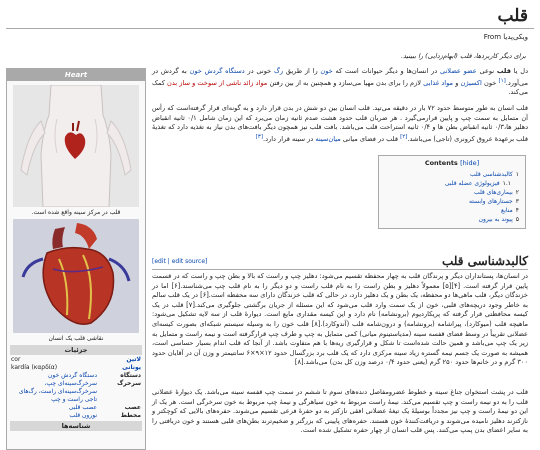 The height and width of the screenshot is (450, 540). I want to click on toc-item-label: پیوند به بیرون, so click(496, 219).